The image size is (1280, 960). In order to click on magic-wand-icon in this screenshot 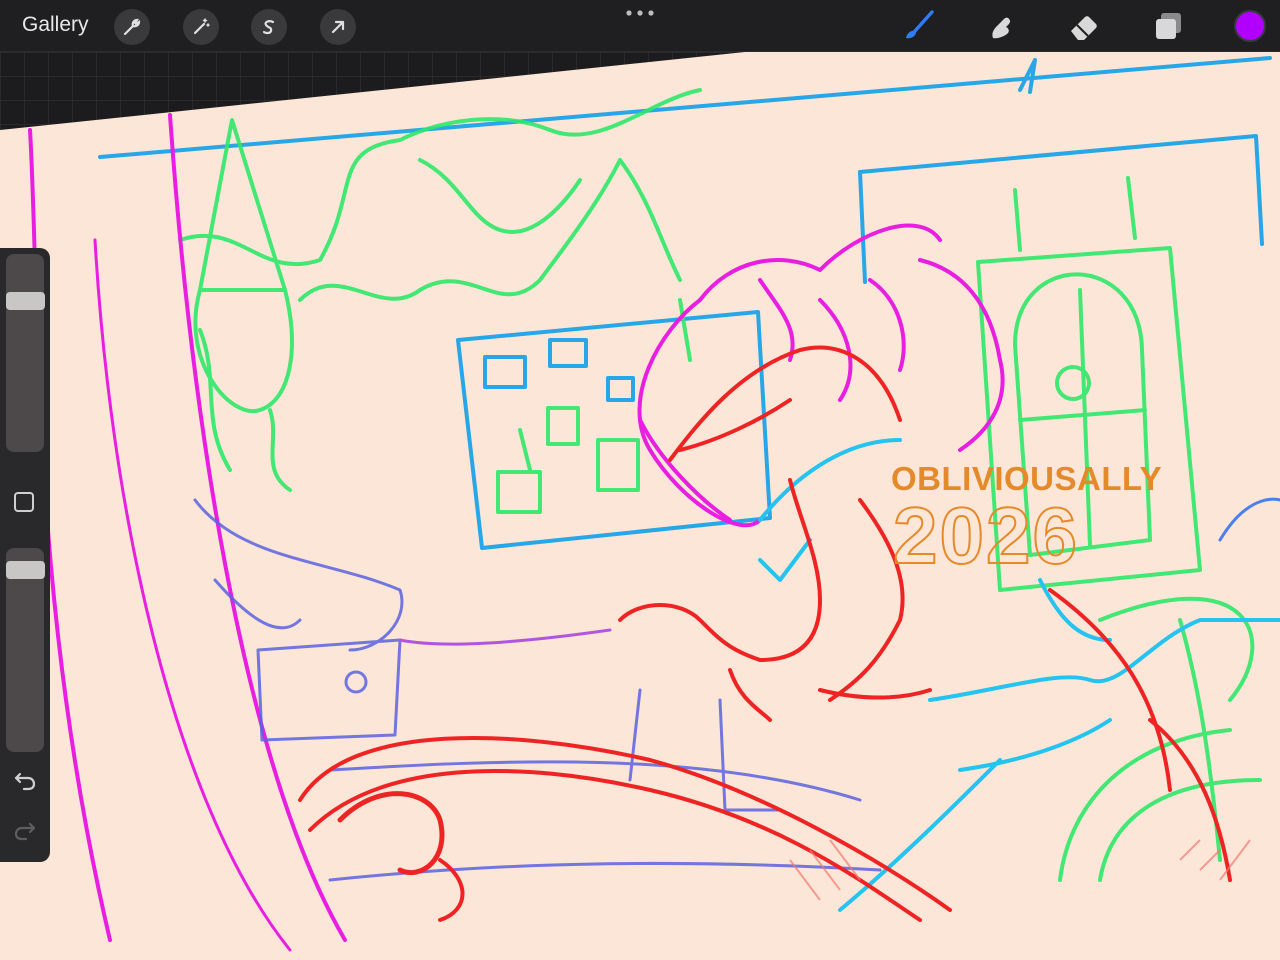, I will do `click(201, 26)`.